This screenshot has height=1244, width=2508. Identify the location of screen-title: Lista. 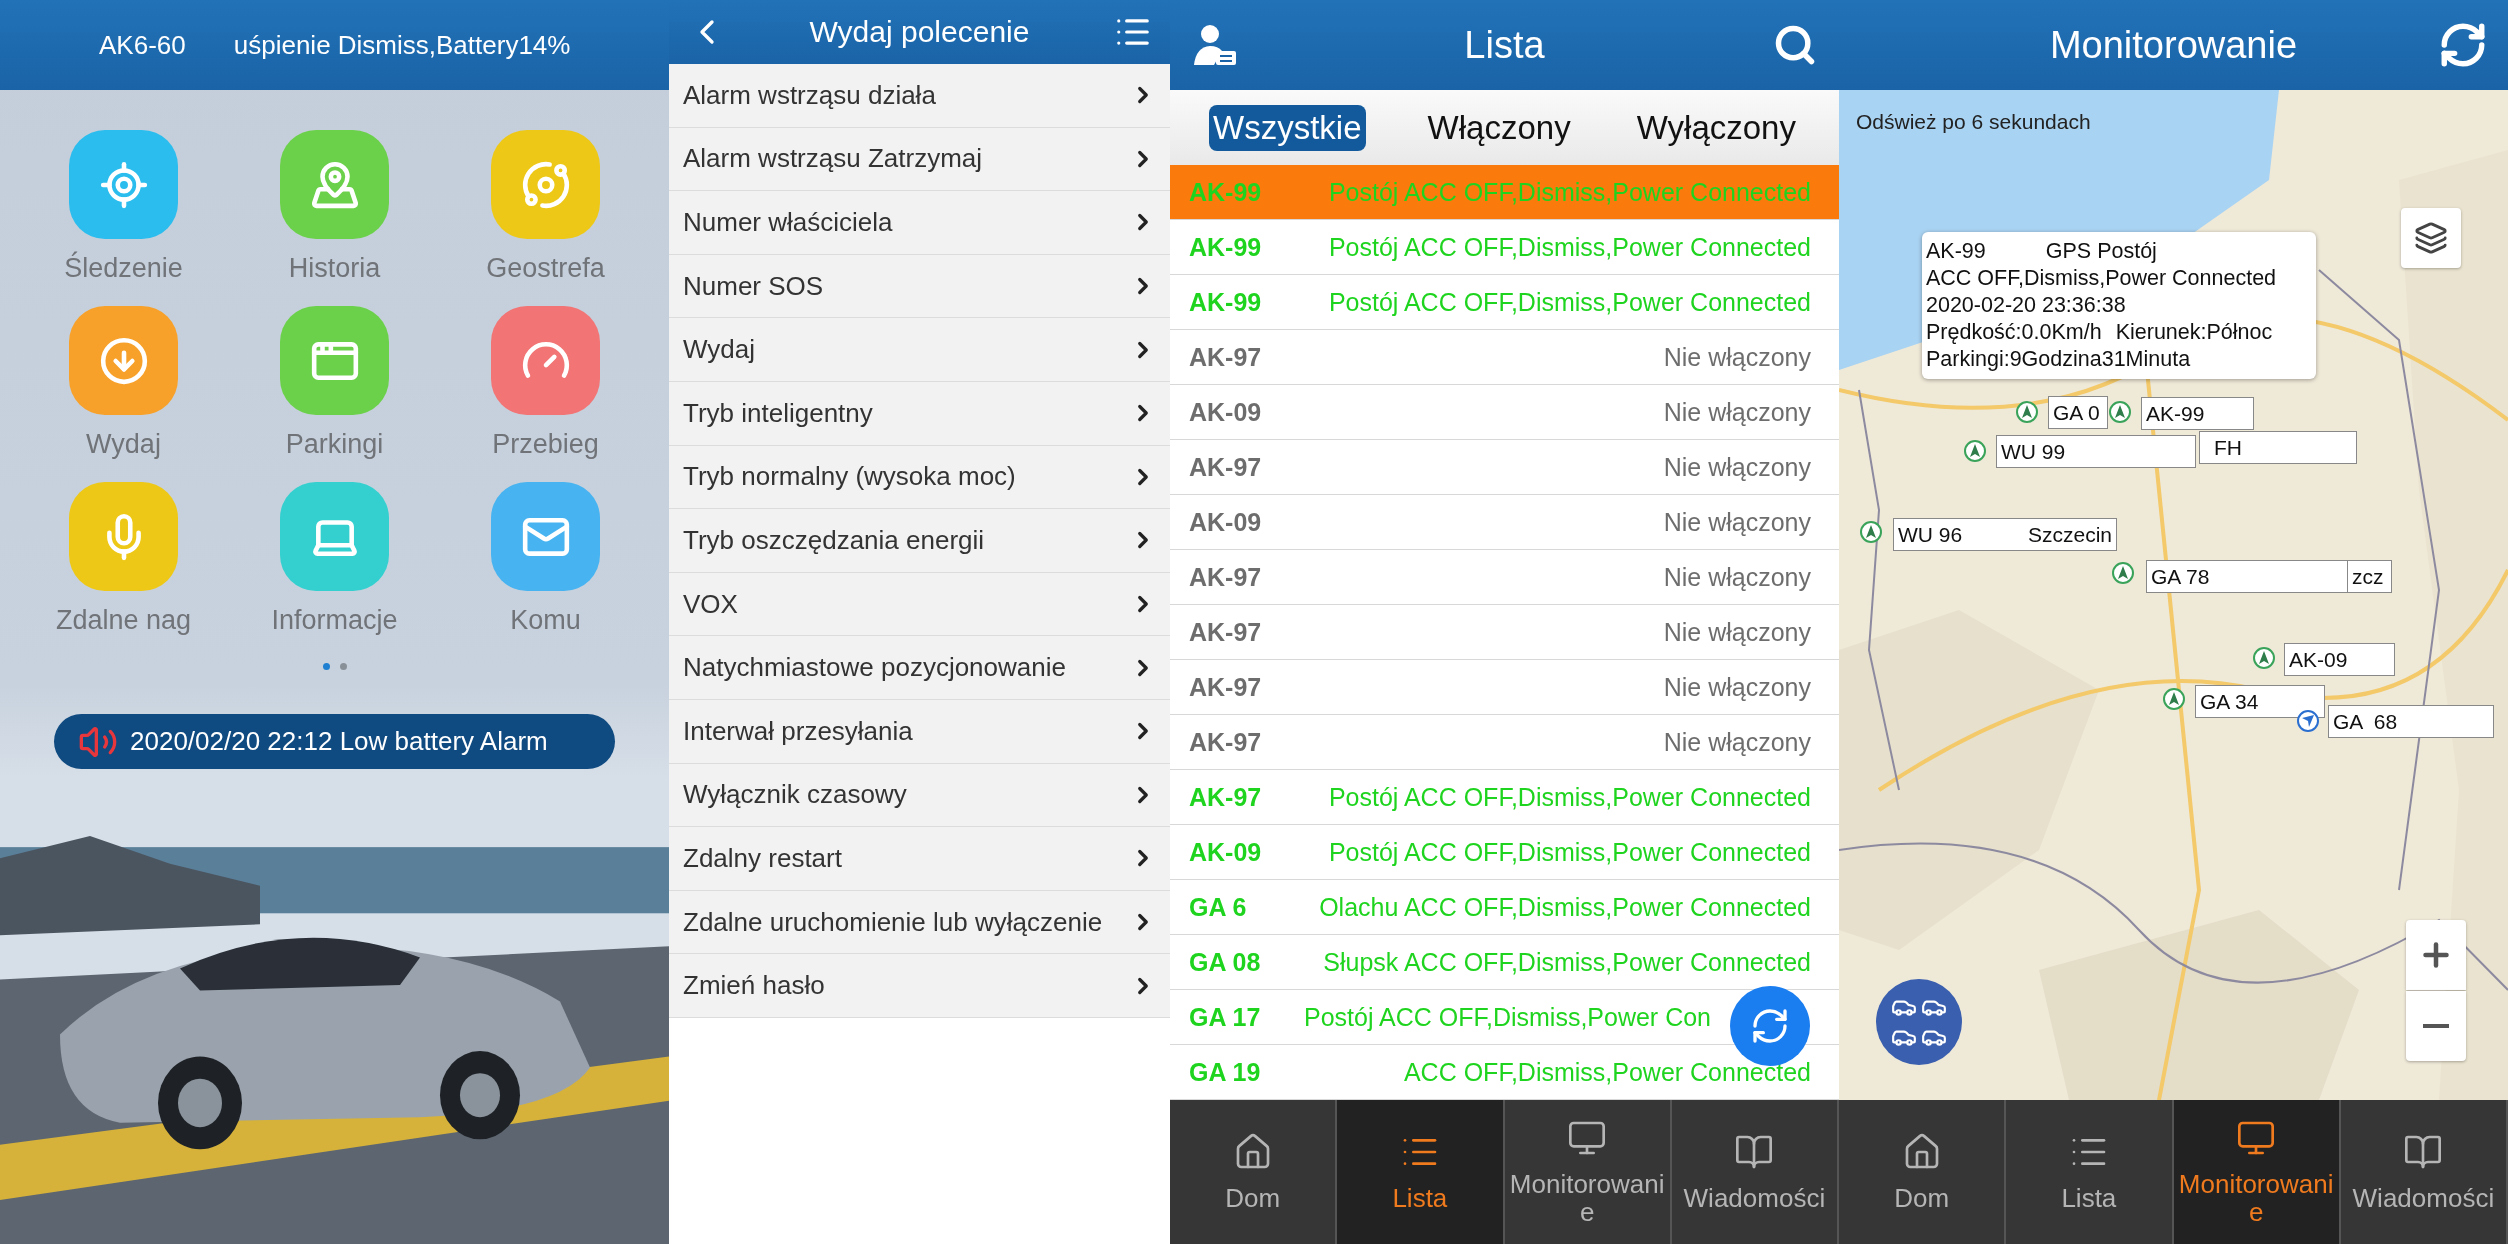
(1504, 45).